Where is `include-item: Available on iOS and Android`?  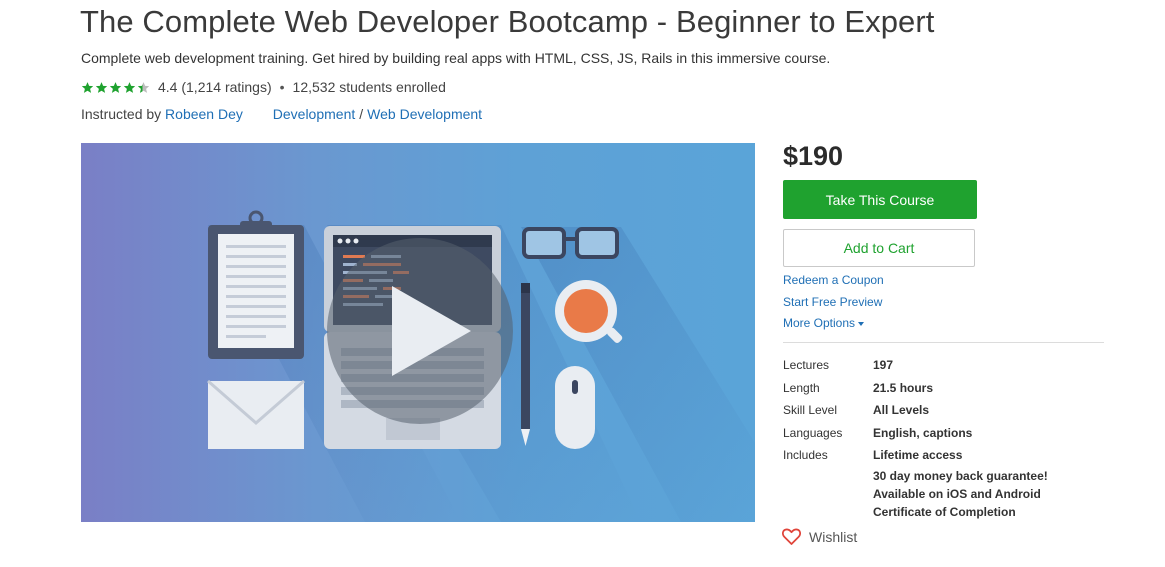 include-item: Available on iOS and Android is located at coordinates (957, 493).